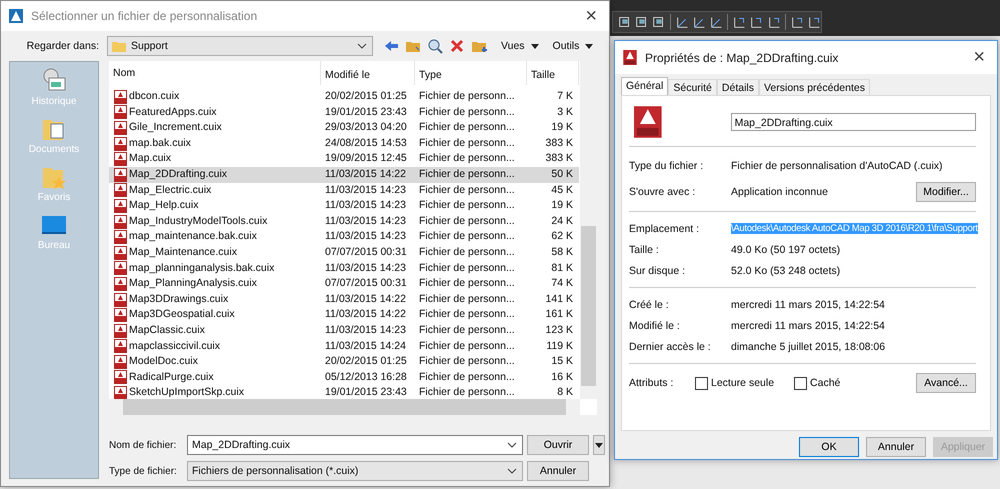 This screenshot has width=1000, height=489. I want to click on file-row: Map_Electric.cuix 11/03/2015 14:23 Fichier de personn... 45 K, so click(344, 190).